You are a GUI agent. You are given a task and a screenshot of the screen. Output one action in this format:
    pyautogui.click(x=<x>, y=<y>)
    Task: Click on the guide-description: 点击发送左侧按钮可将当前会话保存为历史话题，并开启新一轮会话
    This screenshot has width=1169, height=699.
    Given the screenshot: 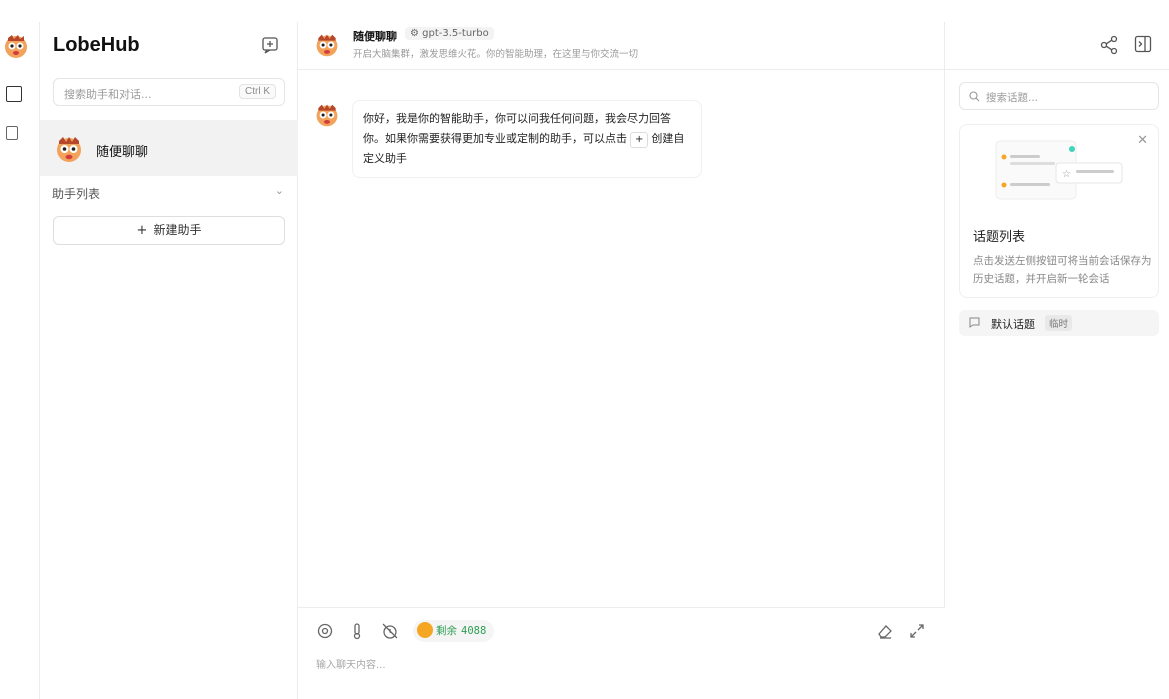 What is the action you would take?
    pyautogui.click(x=1062, y=270)
    